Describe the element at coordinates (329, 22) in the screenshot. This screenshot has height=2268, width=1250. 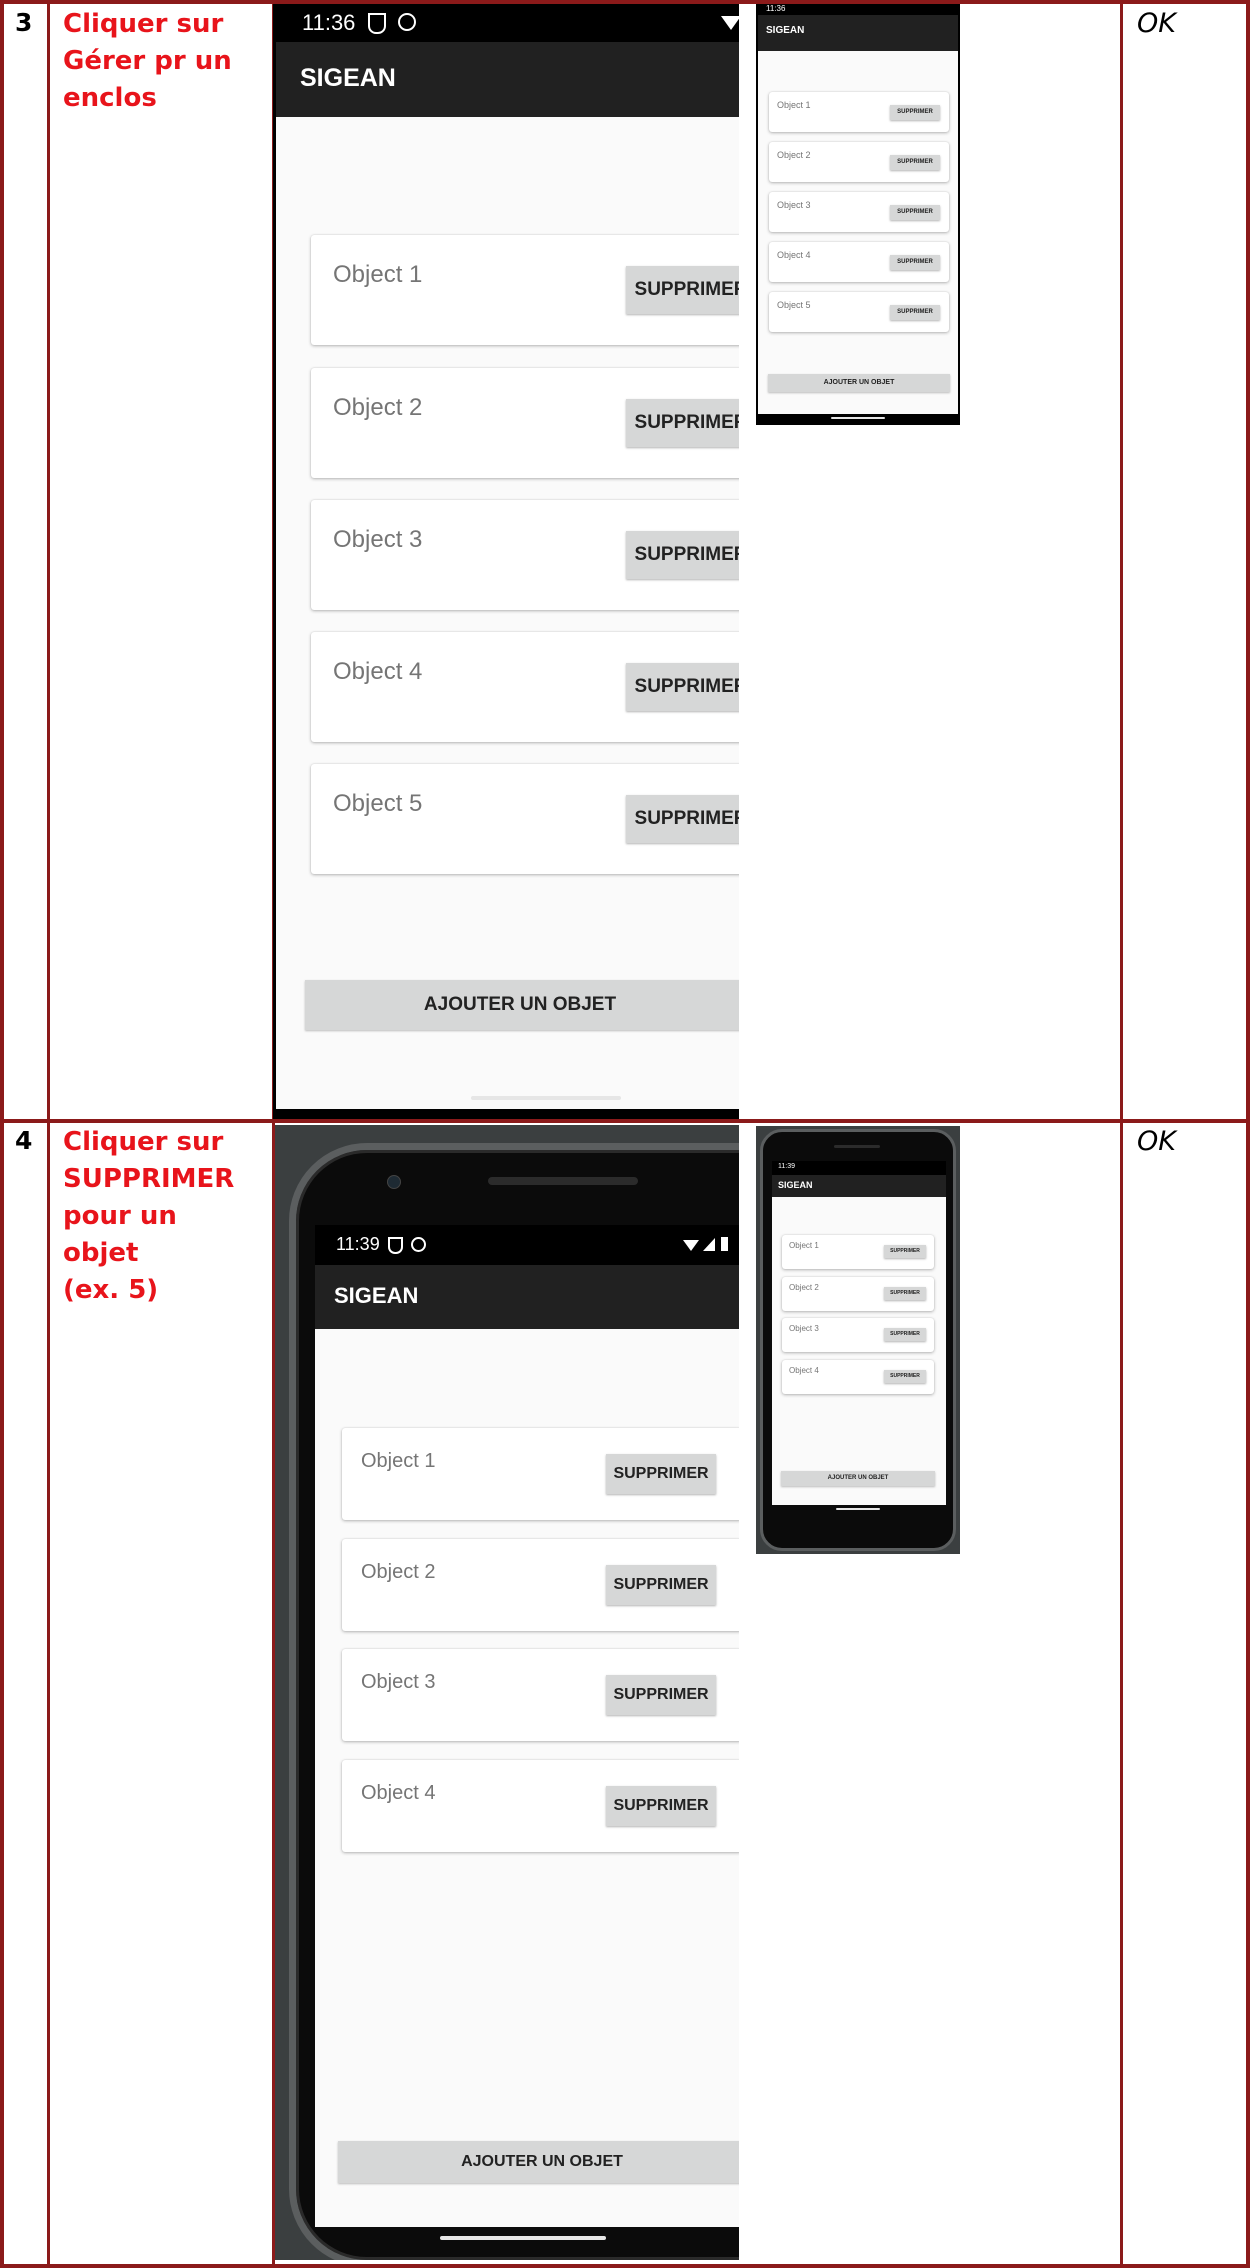
I see `status-time: 11:36` at that location.